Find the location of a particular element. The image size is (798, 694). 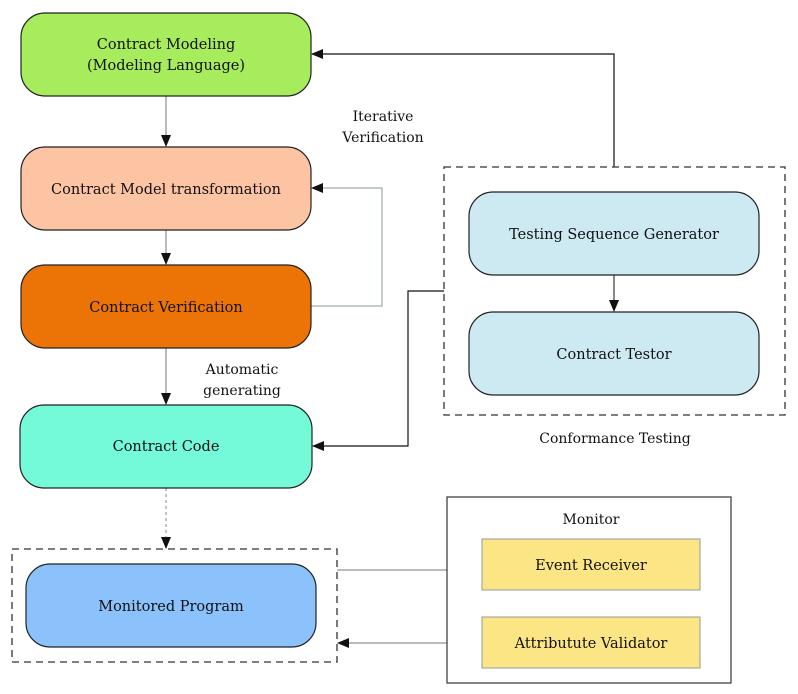

contract-testor-label: Contract Testor is located at coordinates (613, 355).